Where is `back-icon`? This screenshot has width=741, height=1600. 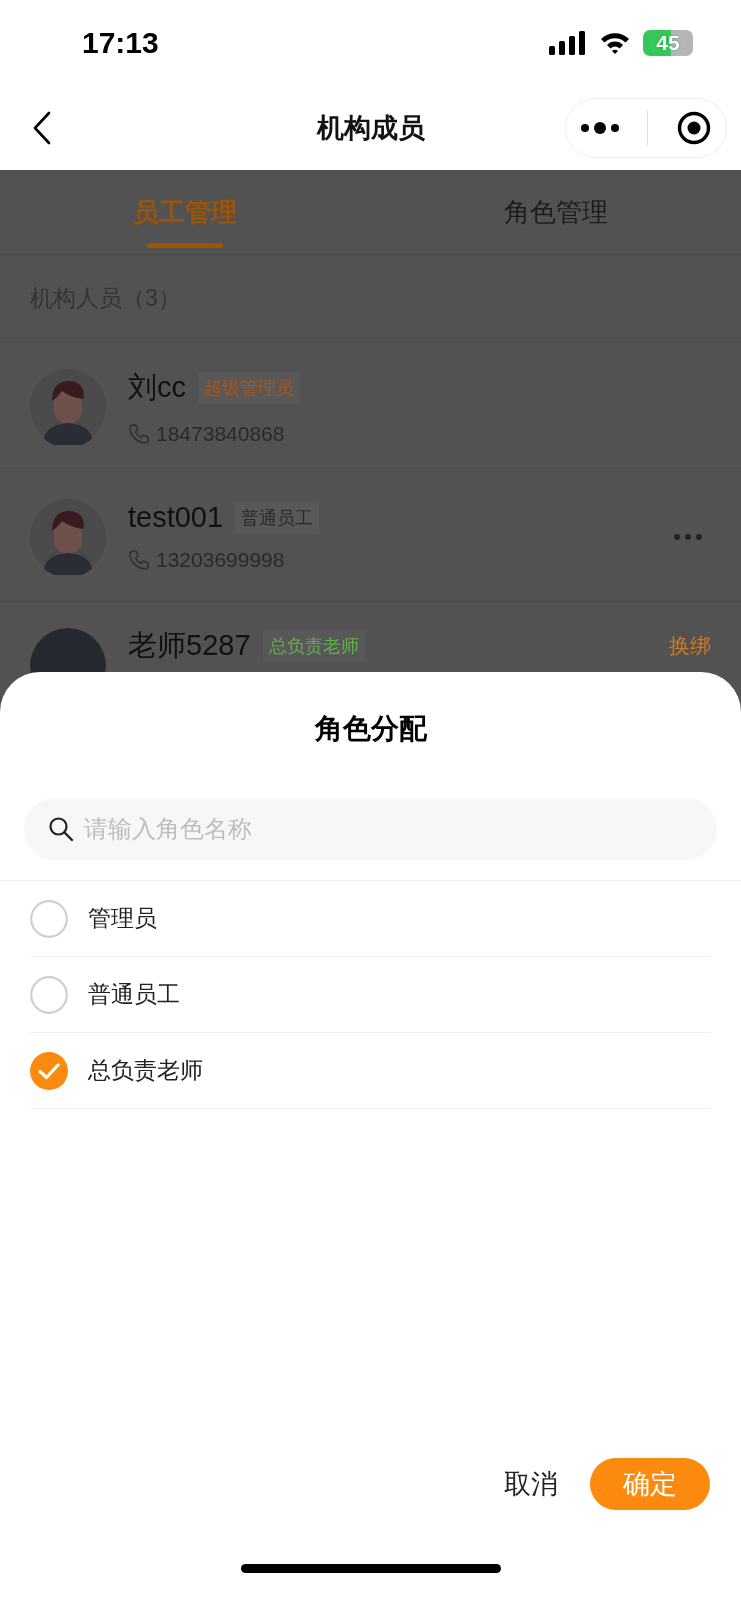
back-icon is located at coordinates (42, 128).